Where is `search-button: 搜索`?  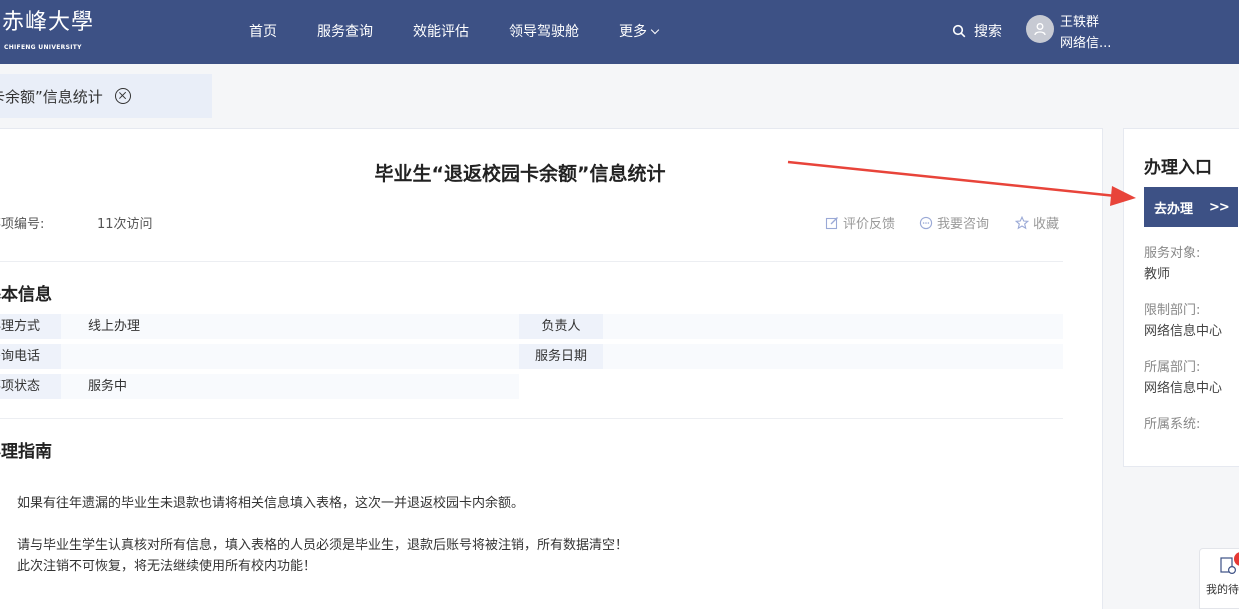 search-button: 搜索 is located at coordinates (977, 31).